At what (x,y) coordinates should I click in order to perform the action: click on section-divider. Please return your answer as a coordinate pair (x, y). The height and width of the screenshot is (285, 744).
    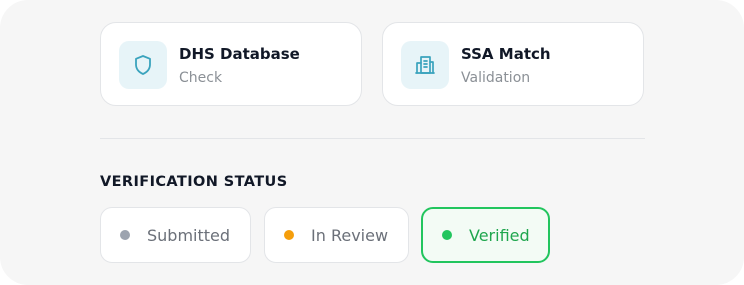
    Looking at the image, I should click on (372, 138).